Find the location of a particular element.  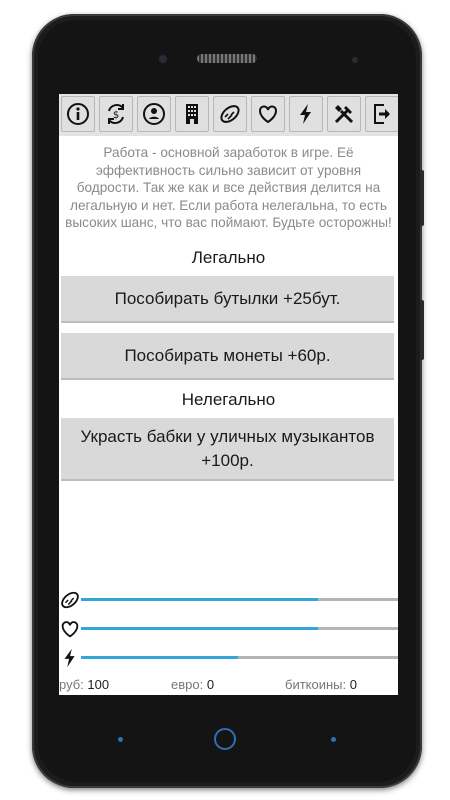

building-icon is located at coordinates (192, 114).